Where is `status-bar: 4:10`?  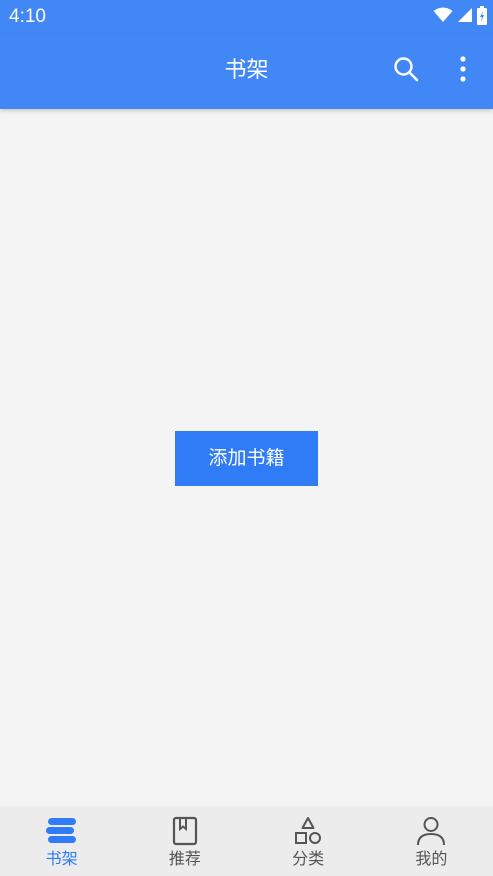 status-bar: 4:10 is located at coordinates (246, 17).